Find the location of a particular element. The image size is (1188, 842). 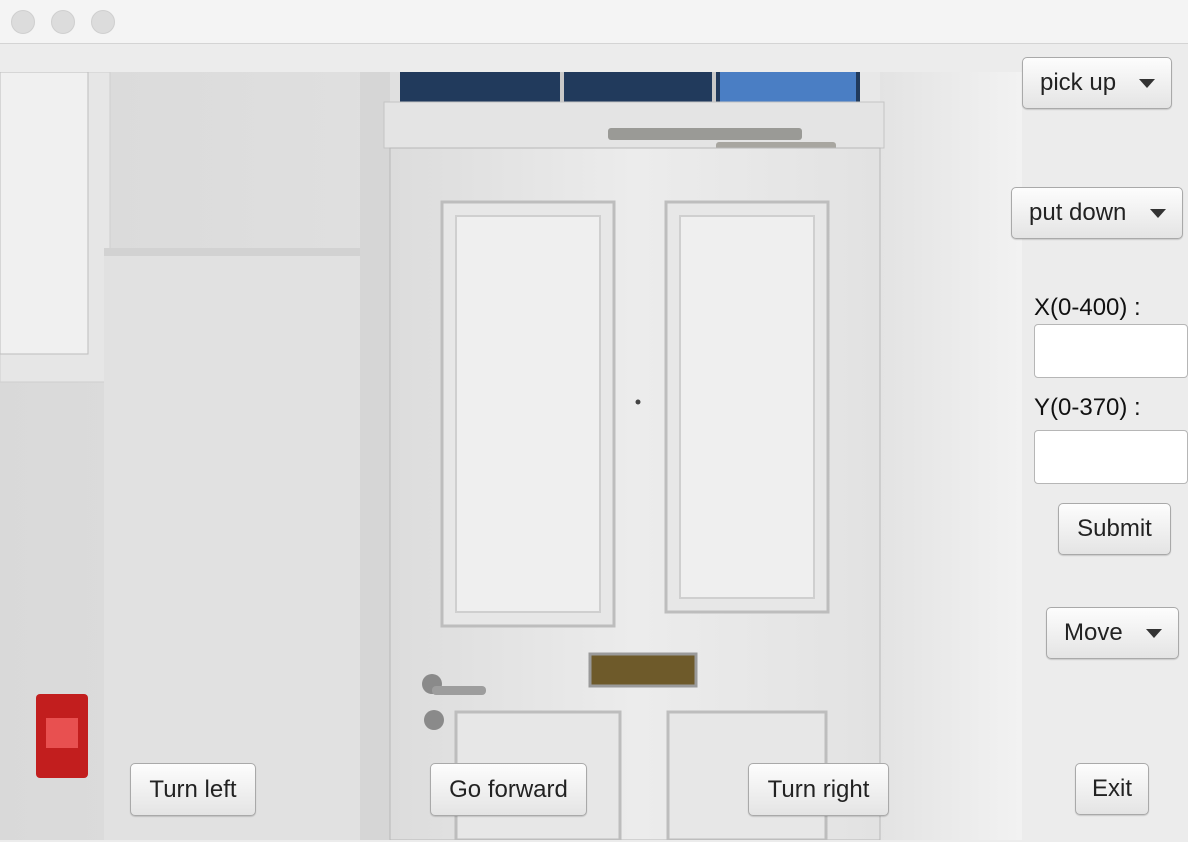

turn-right-button: Turn right is located at coordinates (818, 789).